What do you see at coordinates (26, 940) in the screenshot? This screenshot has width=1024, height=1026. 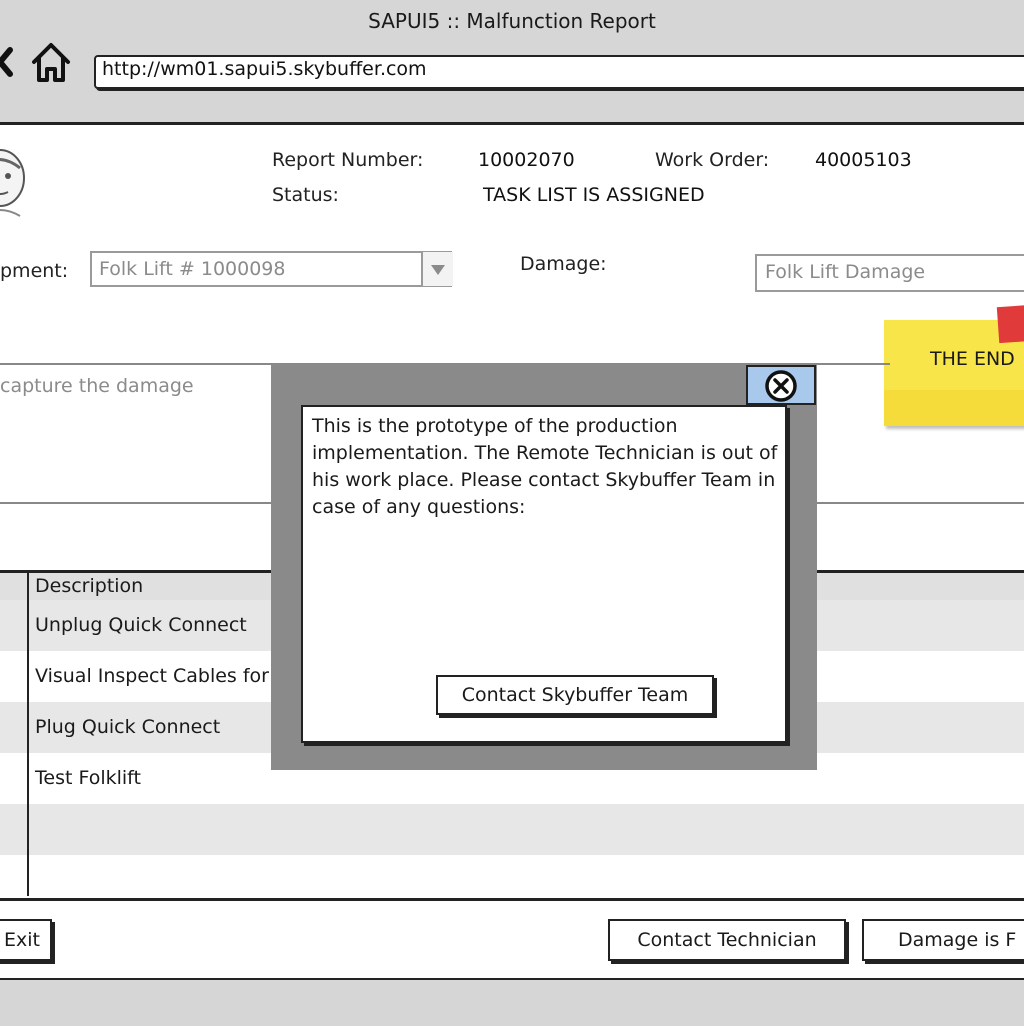 I see `exit-button: Exit` at bounding box center [26, 940].